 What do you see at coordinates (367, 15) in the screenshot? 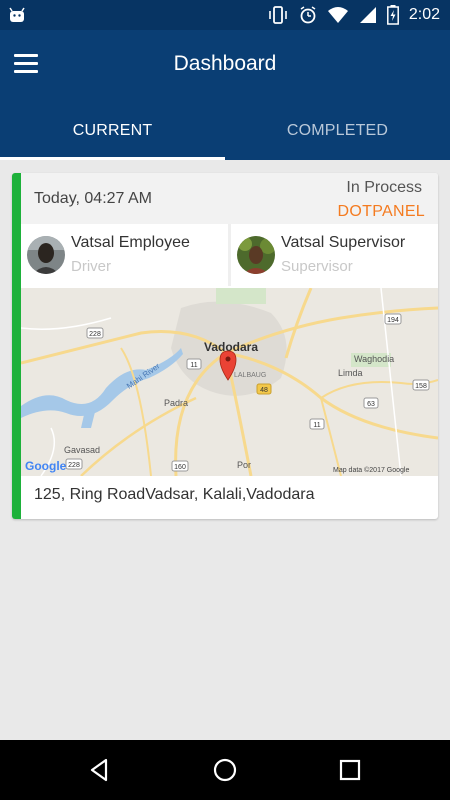
I see `signal-icon` at bounding box center [367, 15].